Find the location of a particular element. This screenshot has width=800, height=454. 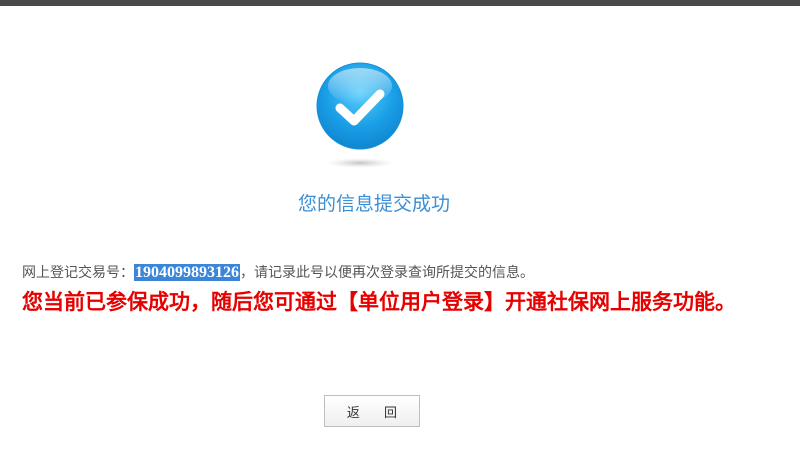

back-button: 返 回 is located at coordinates (372, 411).